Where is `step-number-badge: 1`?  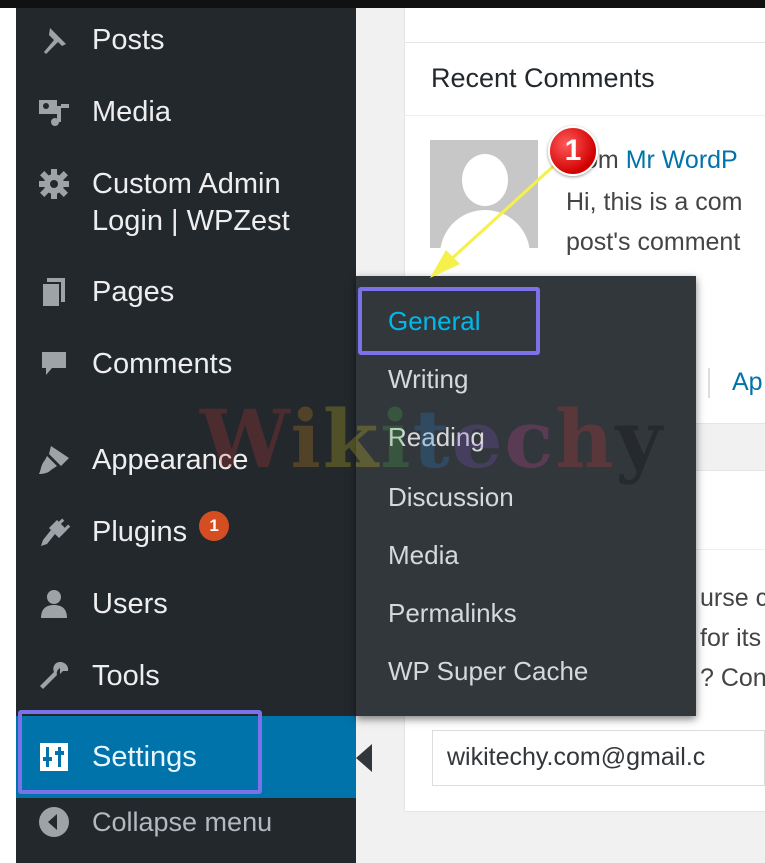
step-number-badge: 1 is located at coordinates (573, 151).